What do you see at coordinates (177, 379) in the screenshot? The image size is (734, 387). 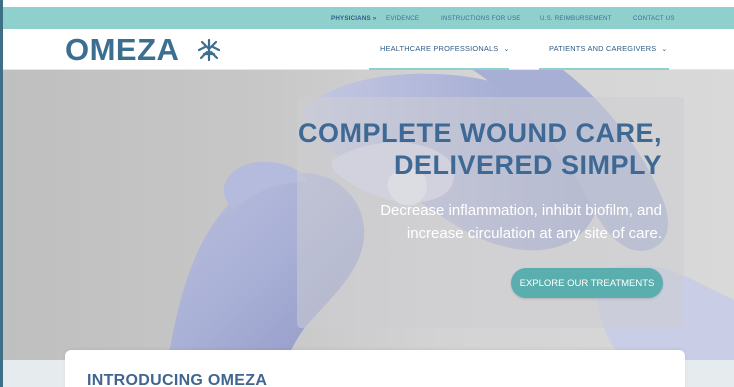 I see `intro-title: INTRODUCING OMEZA` at bounding box center [177, 379].